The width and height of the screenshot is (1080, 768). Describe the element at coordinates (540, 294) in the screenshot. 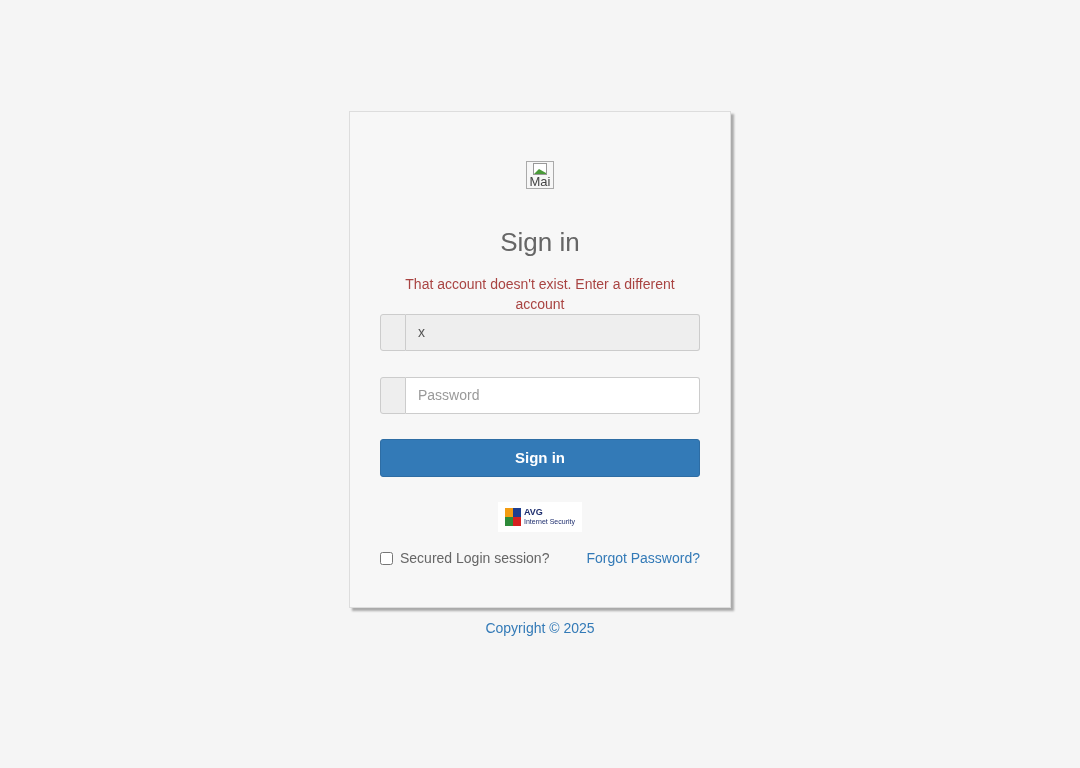

I see `error-message: That account doesn't exist. Enter a different account` at that location.